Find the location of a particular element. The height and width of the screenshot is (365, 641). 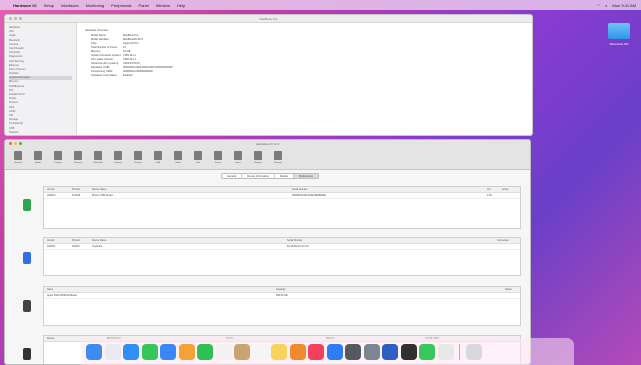

toolbar-label: Network is located at coordinates (78, 163).